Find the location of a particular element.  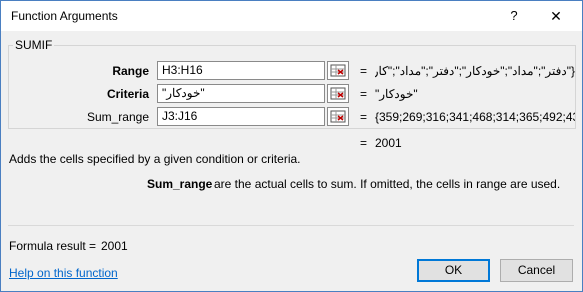

help-button: ? is located at coordinates (514, 16).